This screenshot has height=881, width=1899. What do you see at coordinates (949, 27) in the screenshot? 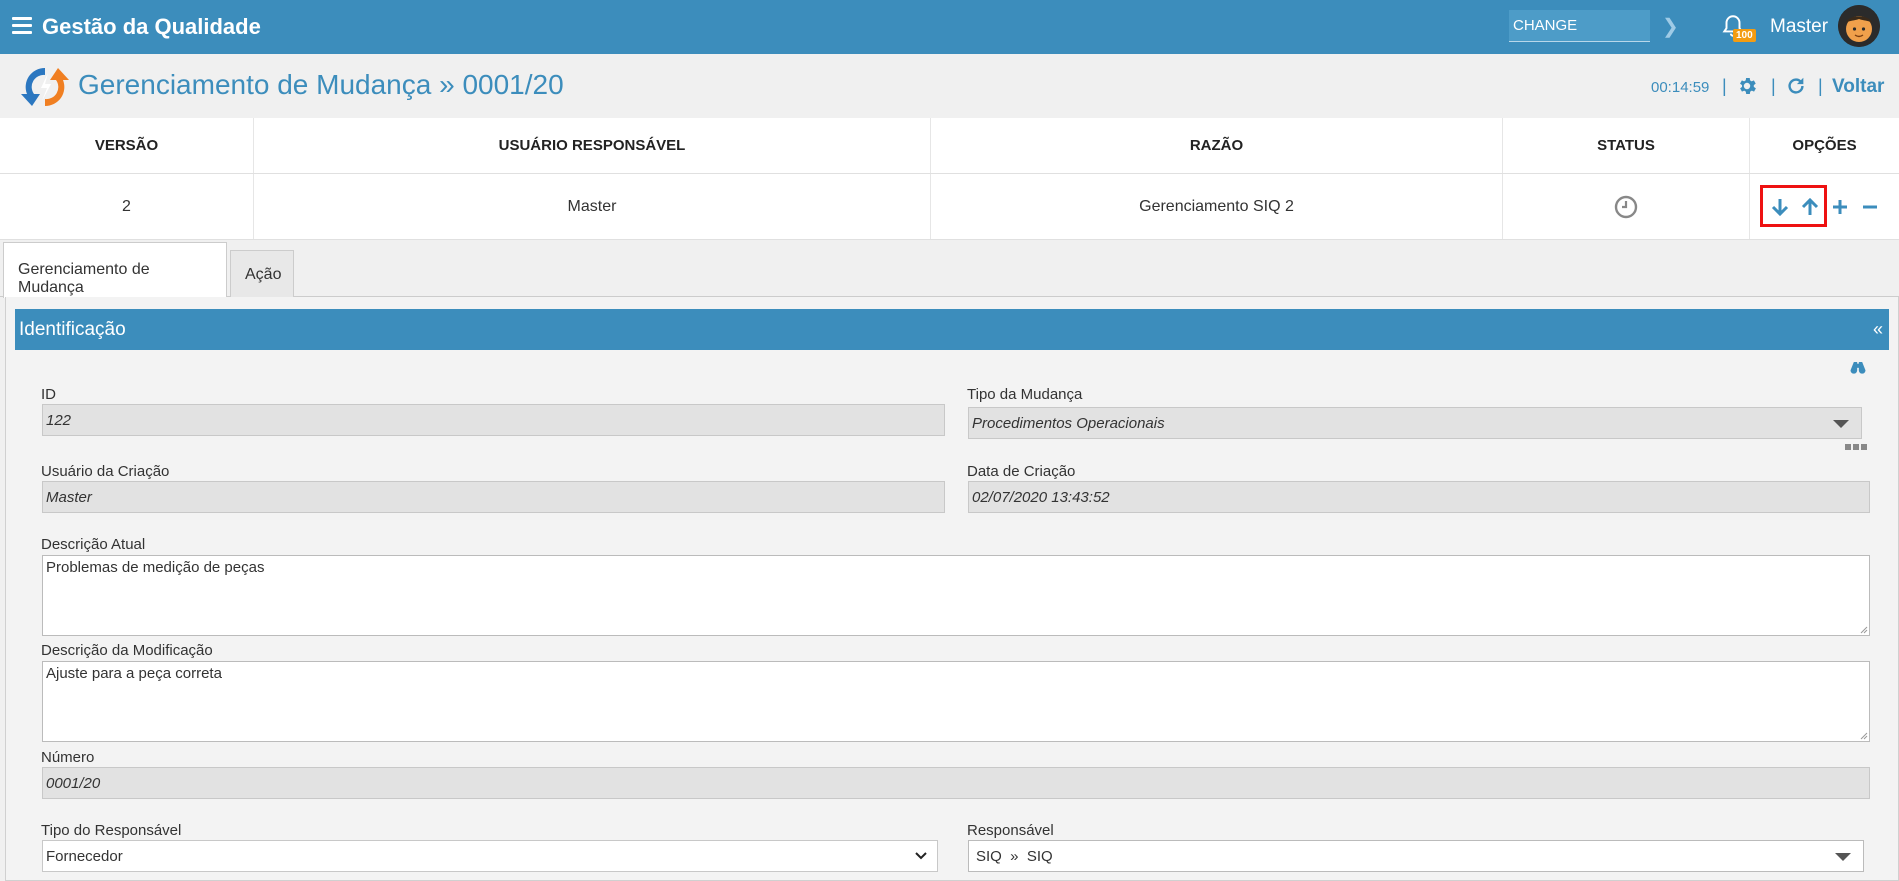
I see `top-navbar: Gestão da Qualidade ❯ 100 Master` at bounding box center [949, 27].